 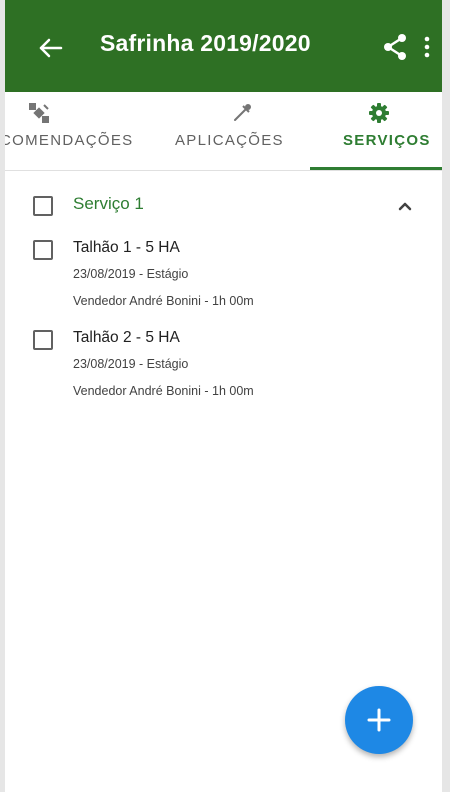 What do you see at coordinates (223, 205) in the screenshot?
I see `service-group-header: Serviço 1` at bounding box center [223, 205].